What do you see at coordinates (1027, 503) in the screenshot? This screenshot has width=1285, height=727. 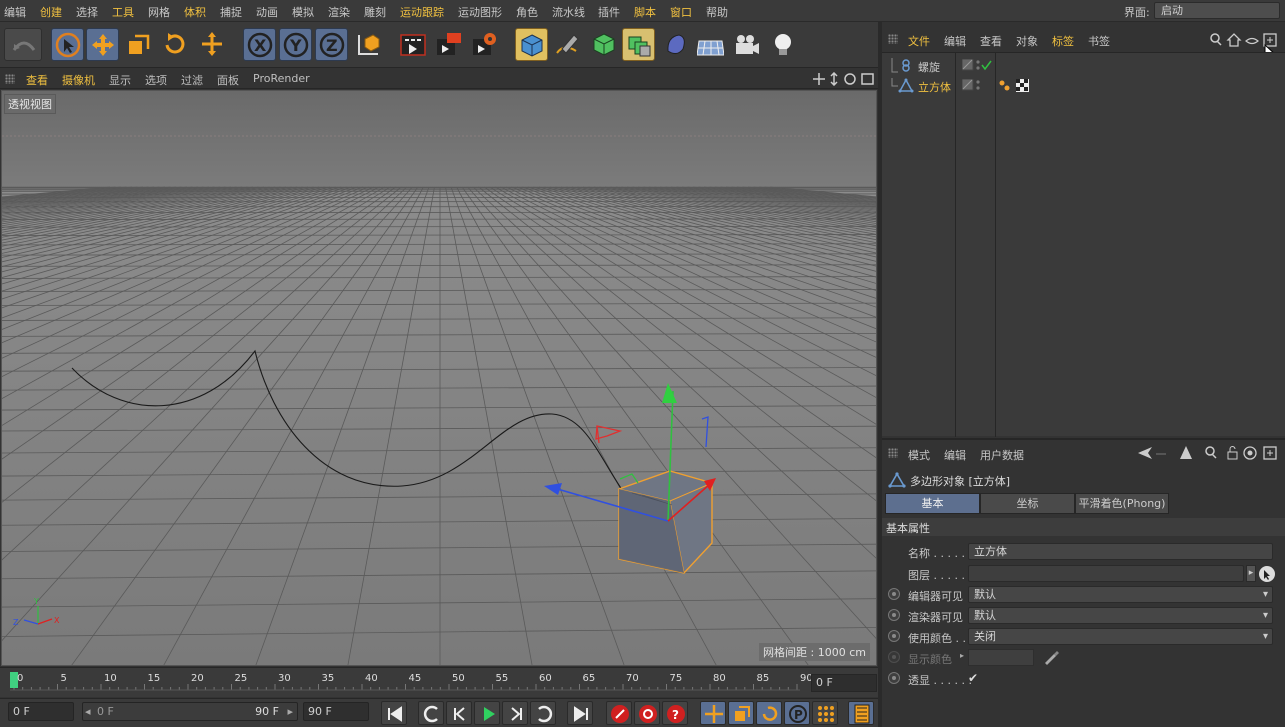 I see `tab-coordinates: 坐标` at bounding box center [1027, 503].